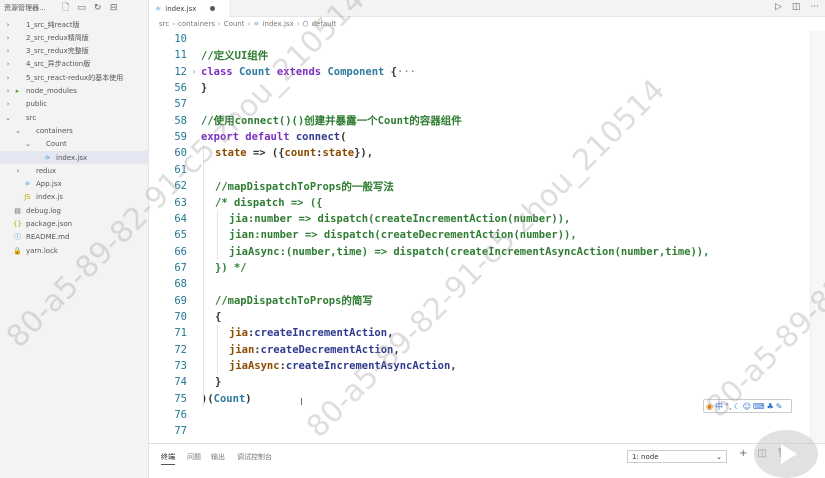 This screenshot has width=825, height=478. Describe the element at coordinates (208, 55) in the screenshot. I see `code-line: 11 //定义UI组件` at that location.